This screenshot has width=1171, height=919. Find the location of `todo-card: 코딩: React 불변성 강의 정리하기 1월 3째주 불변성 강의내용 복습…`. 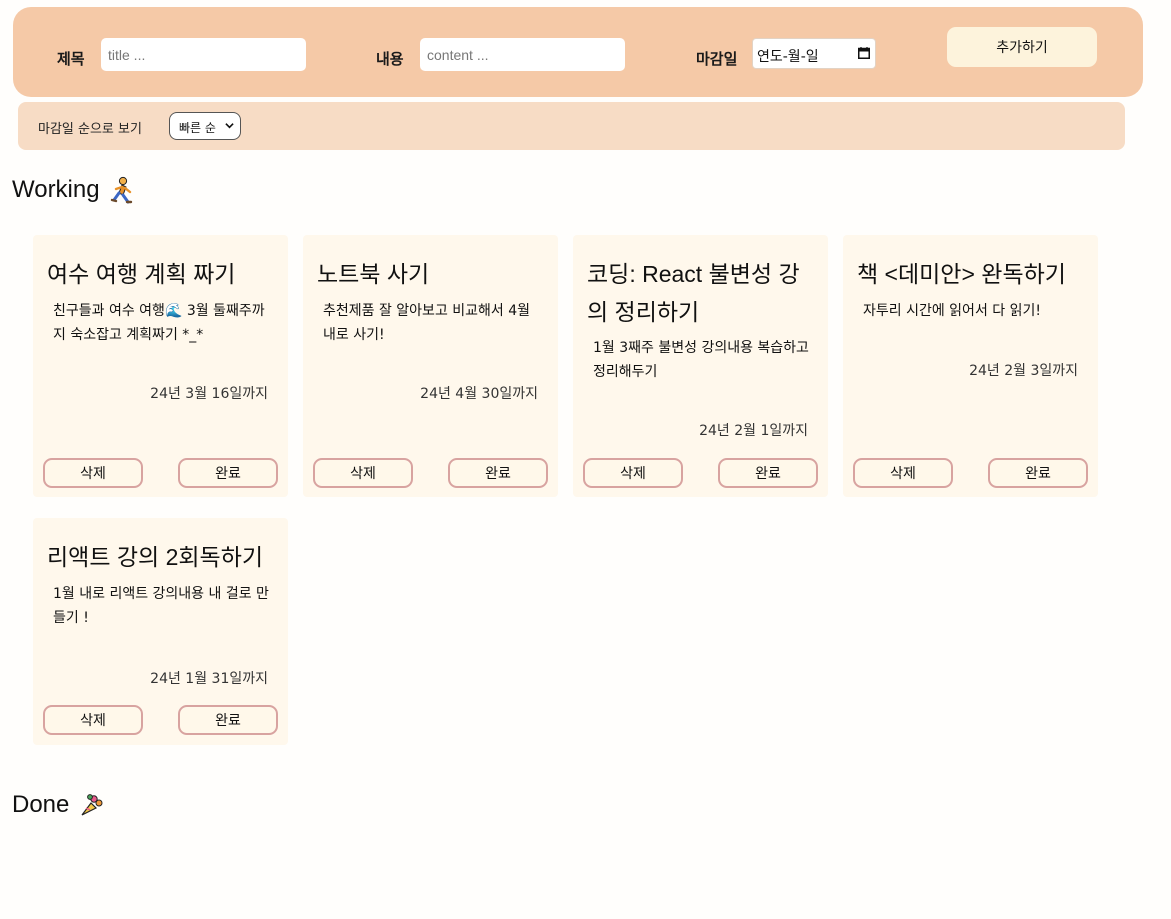

todo-card: 코딩: React 불변성 강의 정리하기 1월 3째주 불변성 강의내용 복습… is located at coordinates (700, 366).